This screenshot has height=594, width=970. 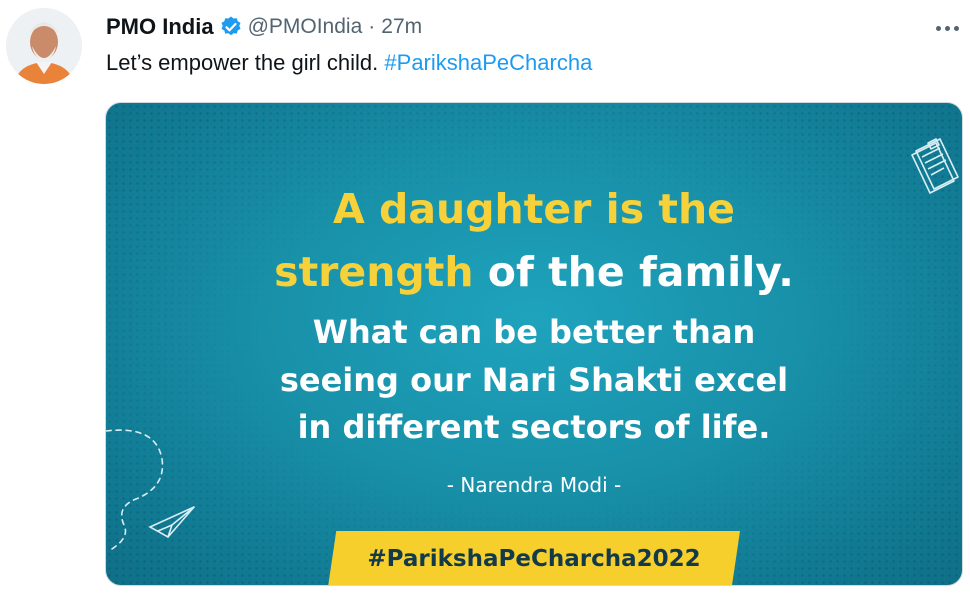 I want to click on tweet-text-plain: Let’s empower the girl child., so click(x=245, y=62).